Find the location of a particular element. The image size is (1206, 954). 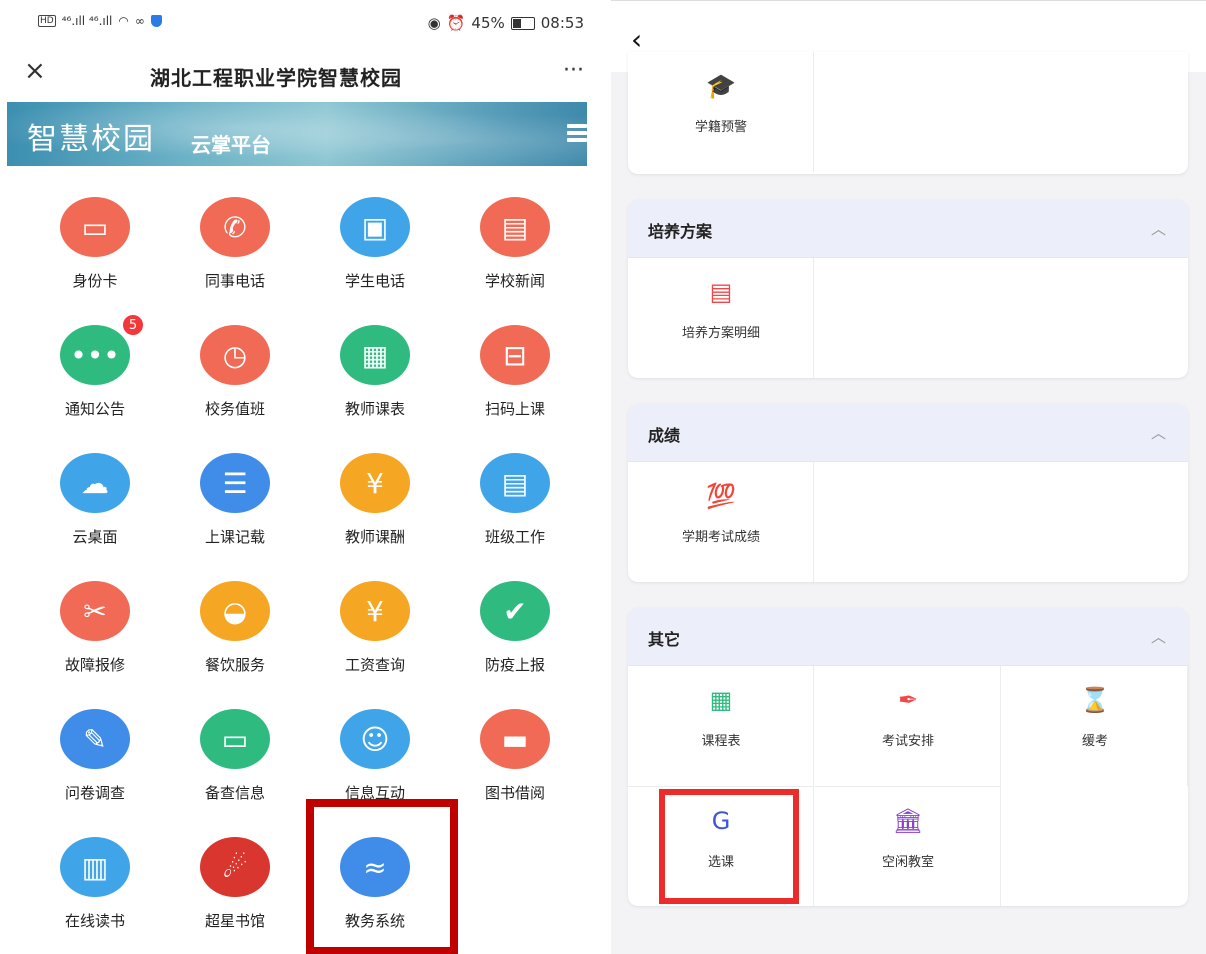

app-label: 学校新闻 is located at coordinates (514, 281).